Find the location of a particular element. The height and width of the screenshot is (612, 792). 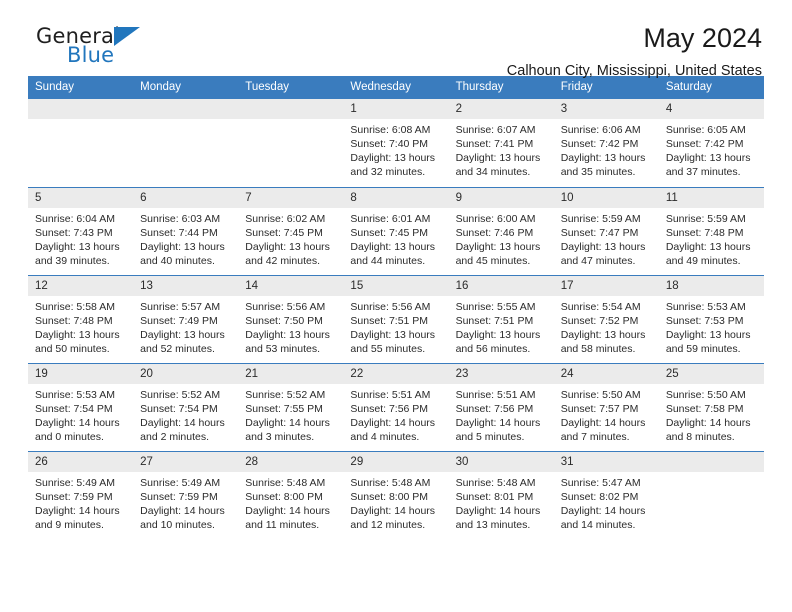

sunset-text: Sunset: 7:47 PM is located at coordinates (599, 232).